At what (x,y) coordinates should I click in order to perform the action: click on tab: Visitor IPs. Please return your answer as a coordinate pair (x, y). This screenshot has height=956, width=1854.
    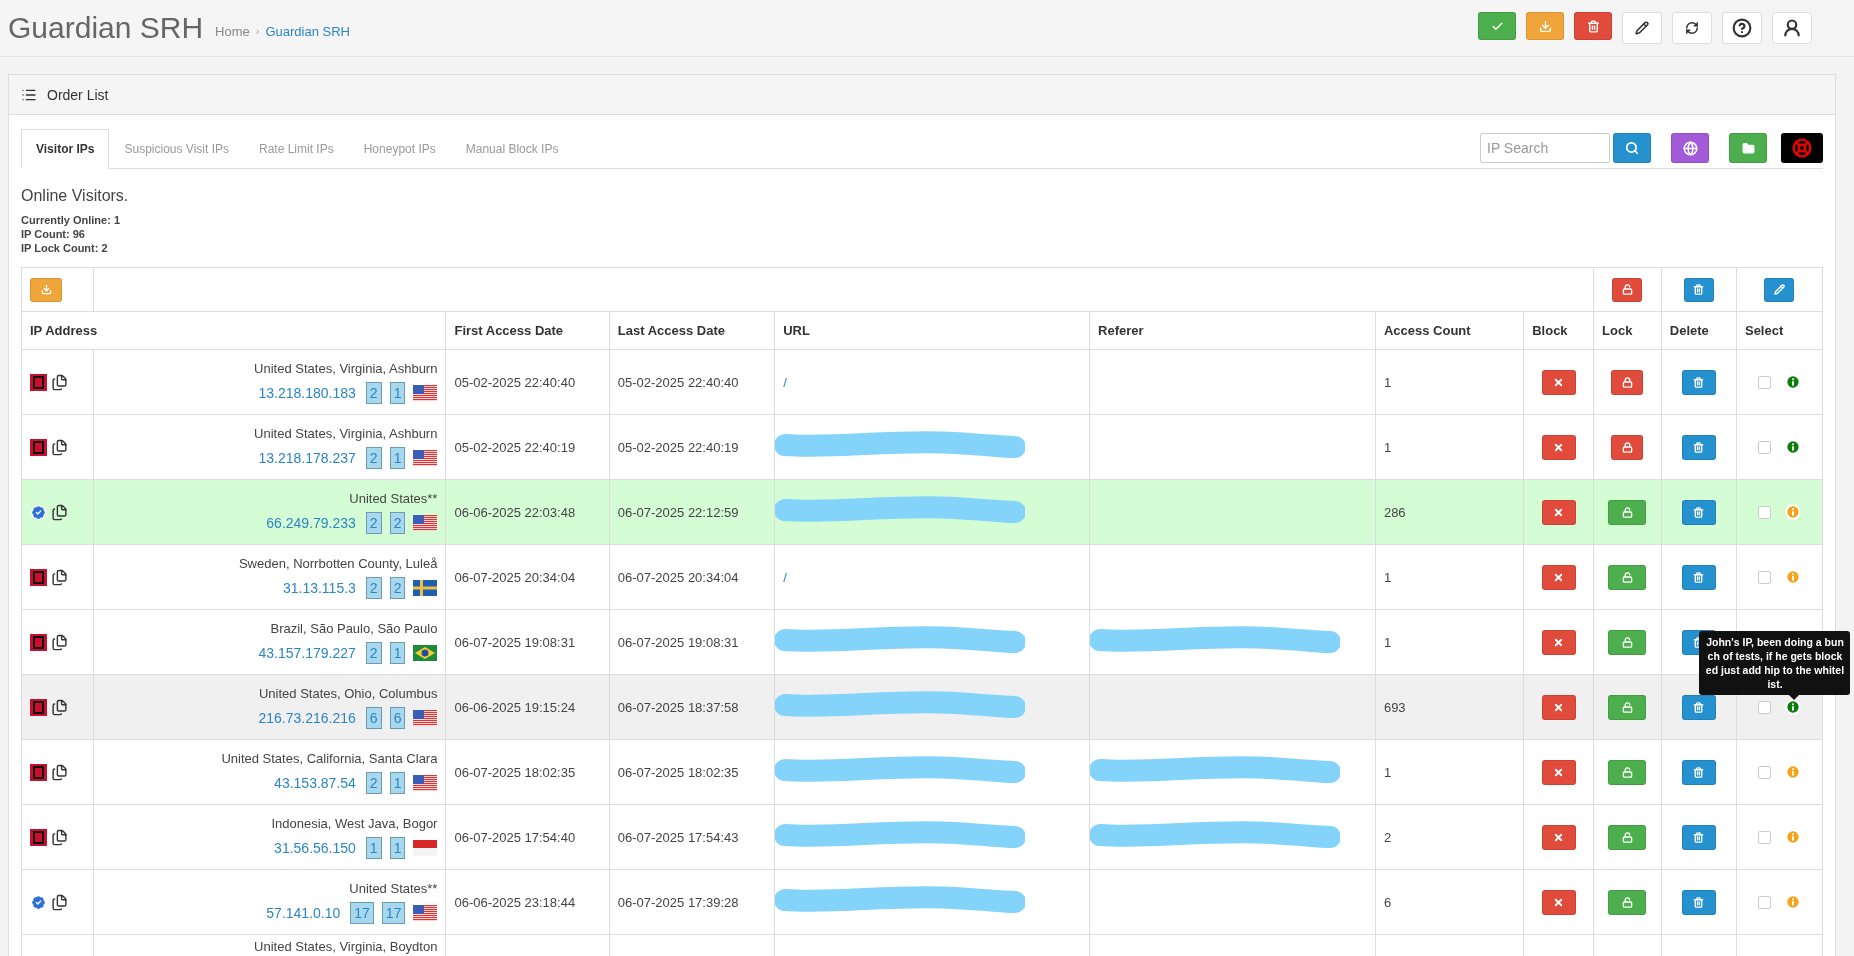
    Looking at the image, I should click on (65, 149).